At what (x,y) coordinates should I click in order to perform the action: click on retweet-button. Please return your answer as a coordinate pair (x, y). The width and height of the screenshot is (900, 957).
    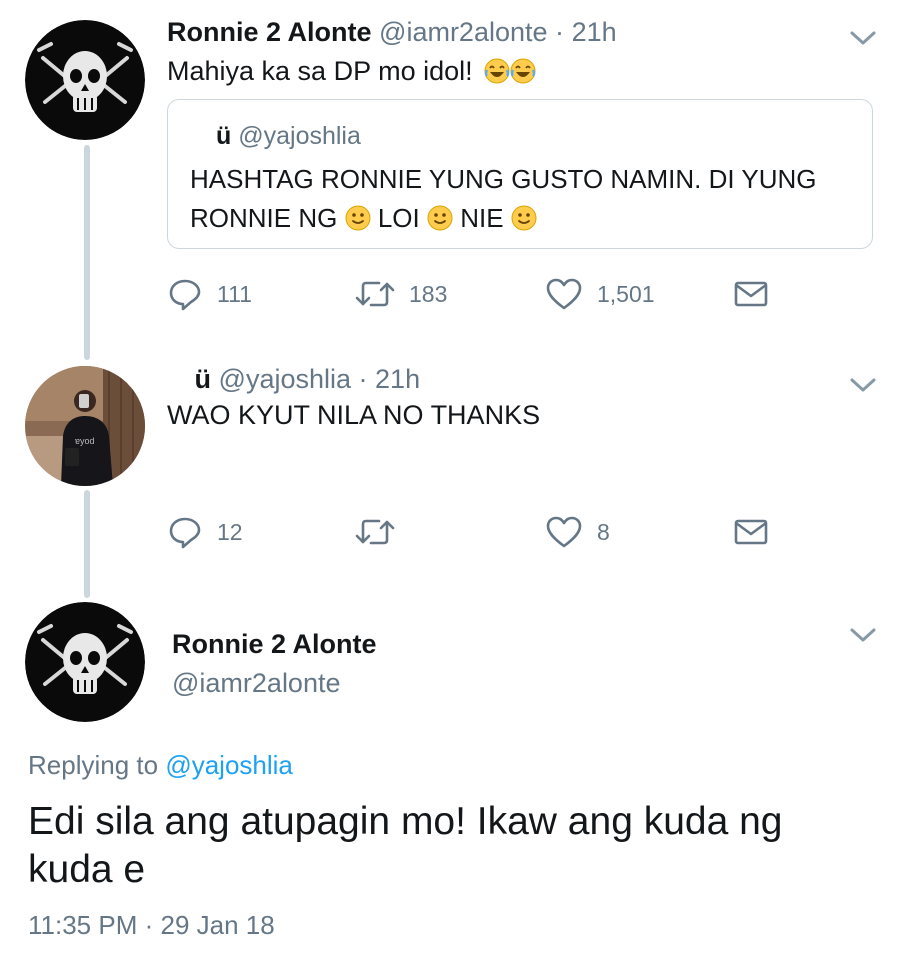
    Looking at the image, I should click on (382, 532).